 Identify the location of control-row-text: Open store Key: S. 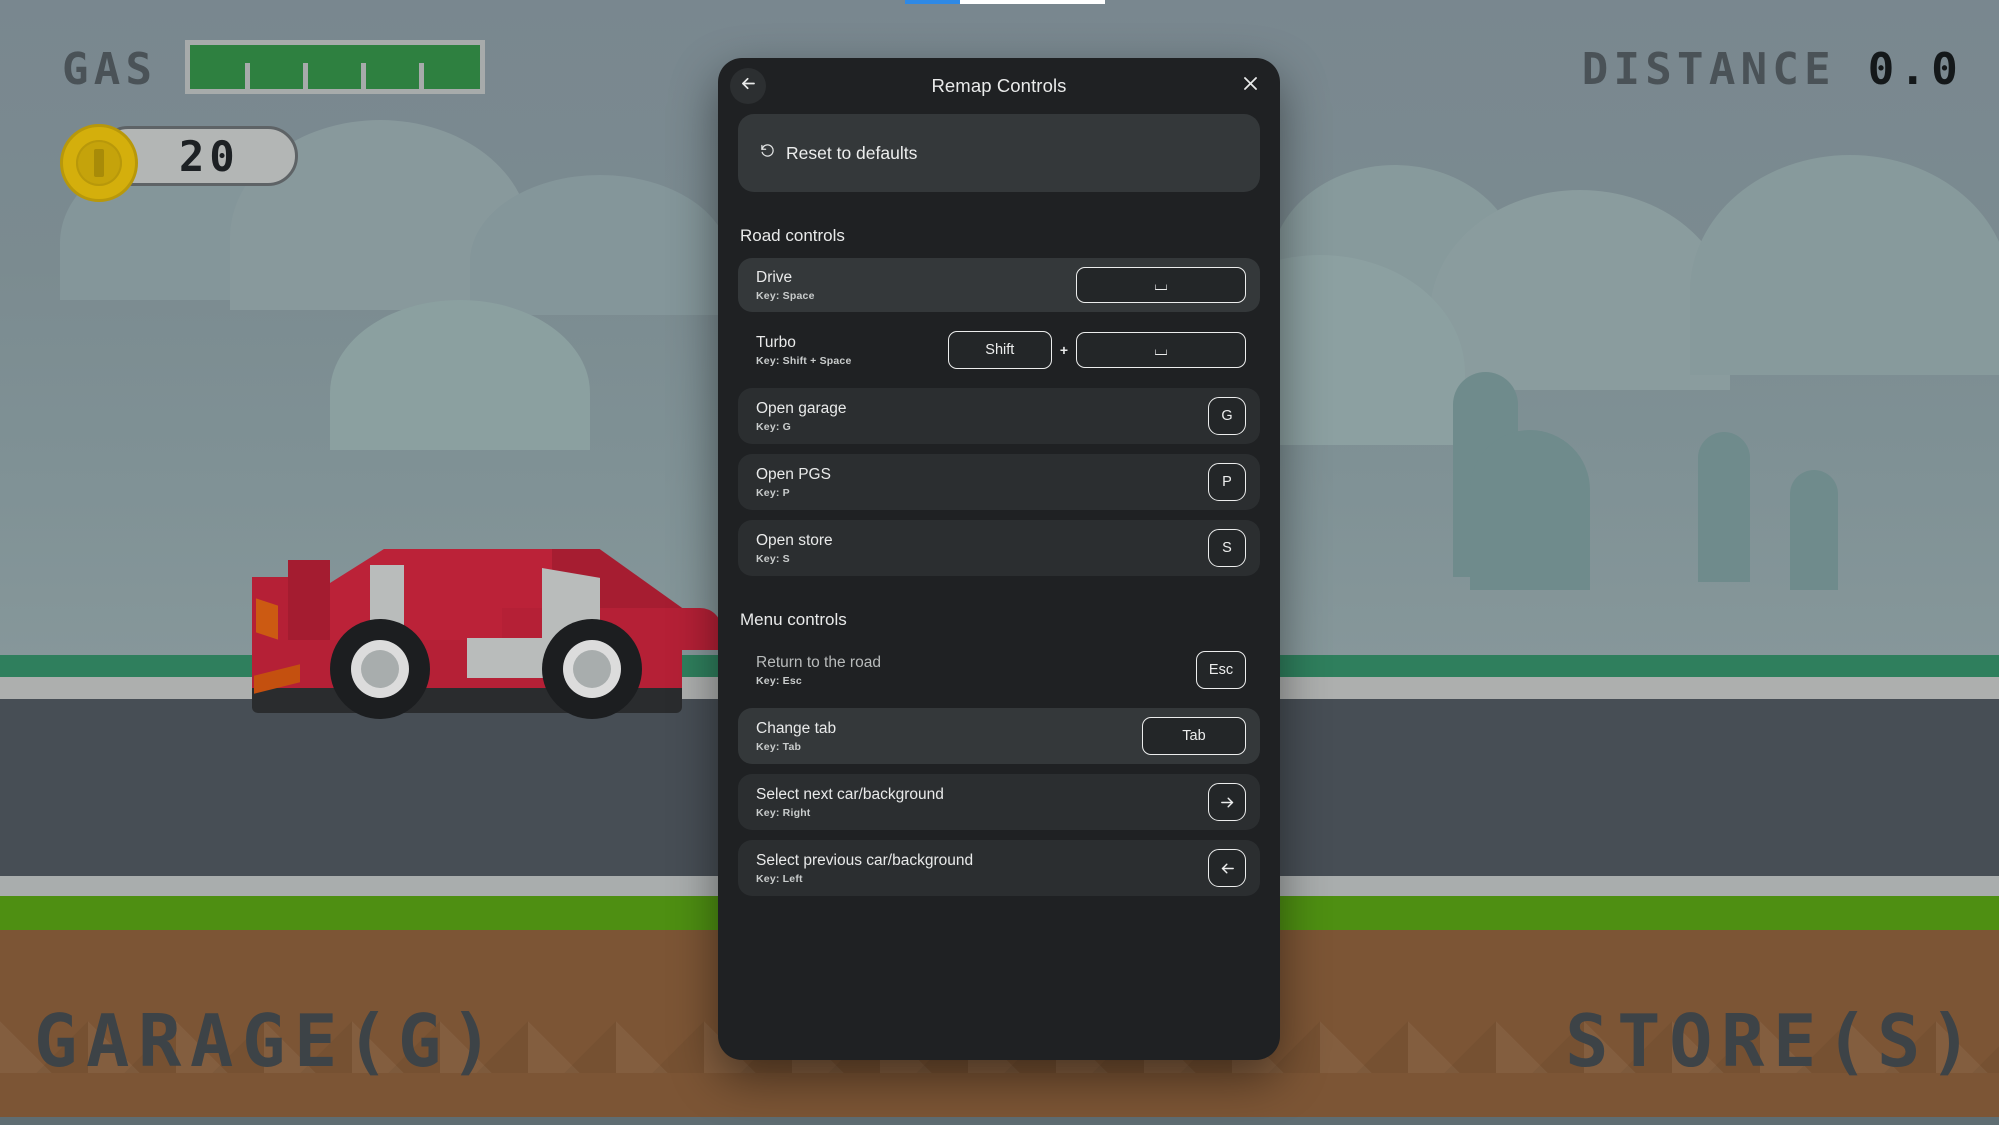
(982, 548).